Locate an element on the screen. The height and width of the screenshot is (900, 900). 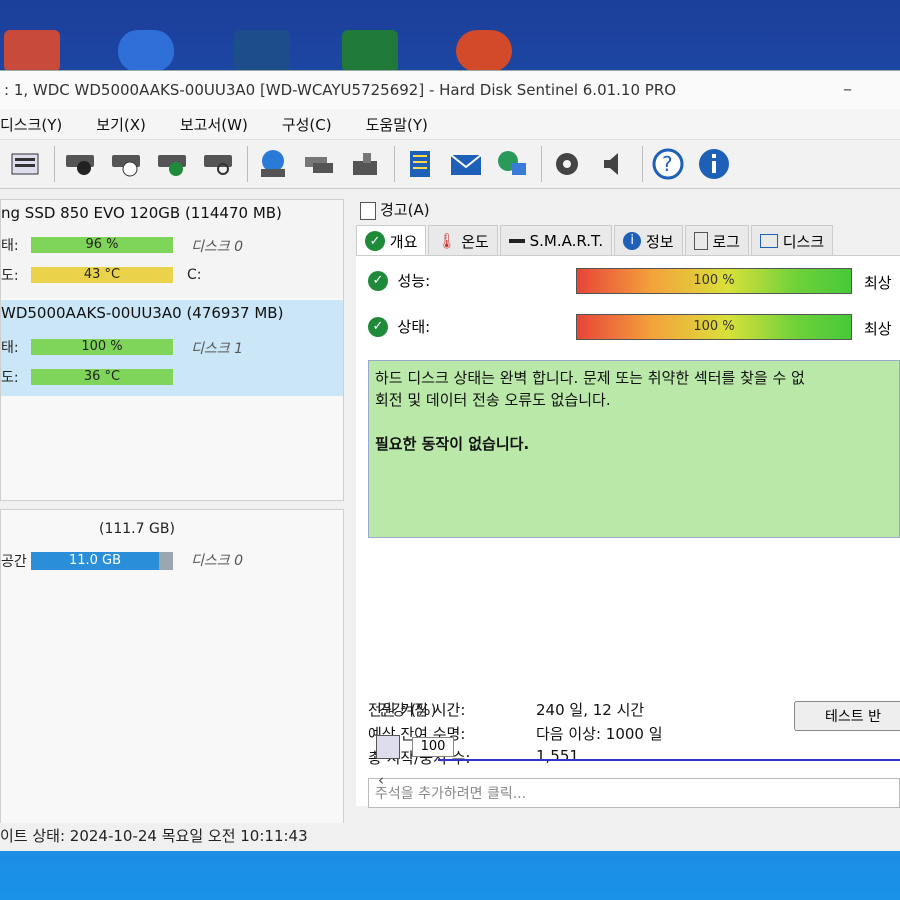
alert-tab: 경고(A) is located at coordinates (395, 209).